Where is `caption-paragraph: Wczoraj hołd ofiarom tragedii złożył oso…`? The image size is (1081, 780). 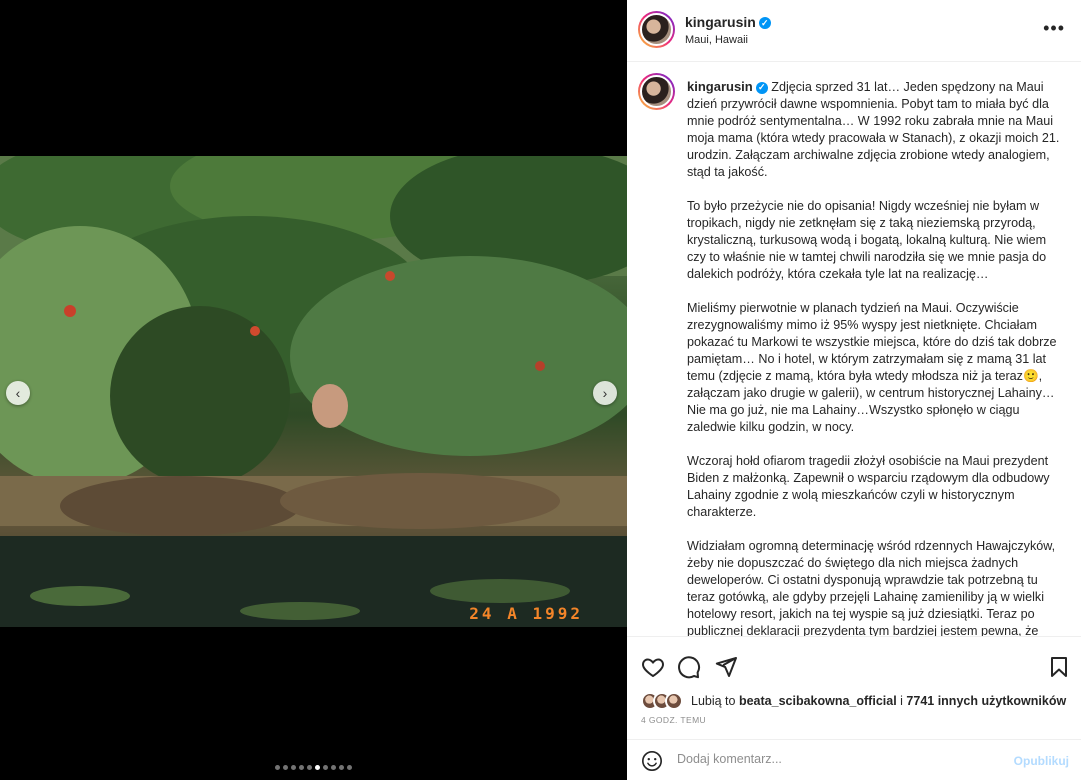 caption-paragraph: Wczoraj hołd ofiarom tragedii złożył oso… is located at coordinates (868, 486).